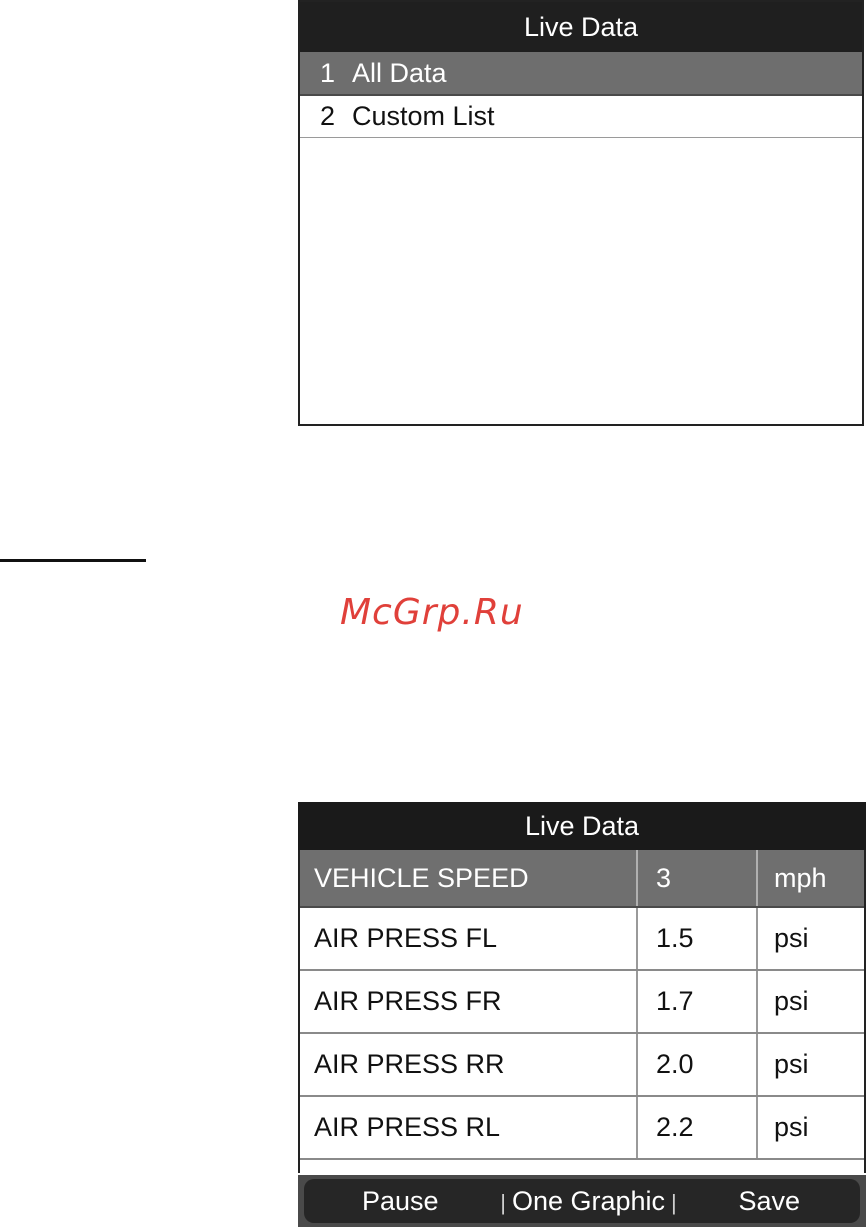 Image resolution: width=868 pixels, height=1227 pixels. Describe the element at coordinates (432, 612) in the screenshot. I see `watermark: McGrp.Ru` at that location.